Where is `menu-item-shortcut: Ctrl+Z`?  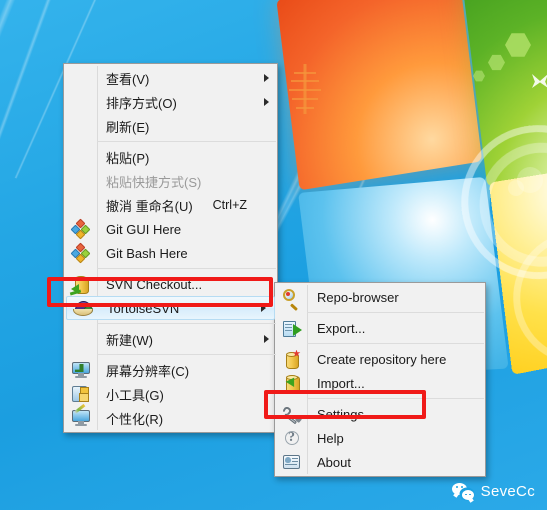
menu-item-shortcut: Ctrl+Z is located at coordinates (229, 205).